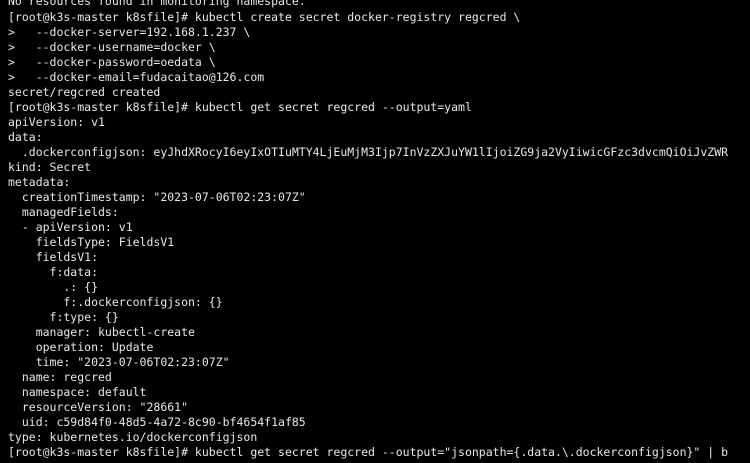  I want to click on terminal-line: name: regcred, so click(60, 377).